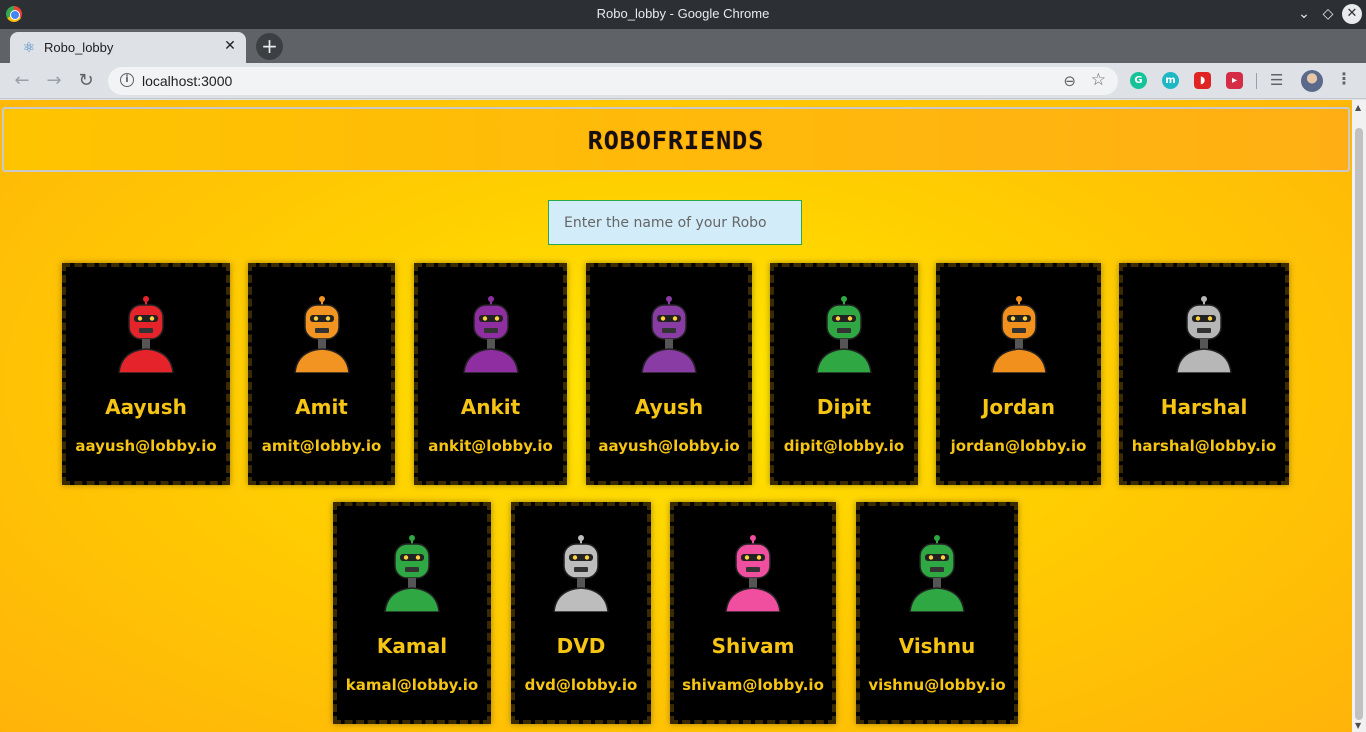  I want to click on page-header: ROBOFRIENDS, so click(676, 139).